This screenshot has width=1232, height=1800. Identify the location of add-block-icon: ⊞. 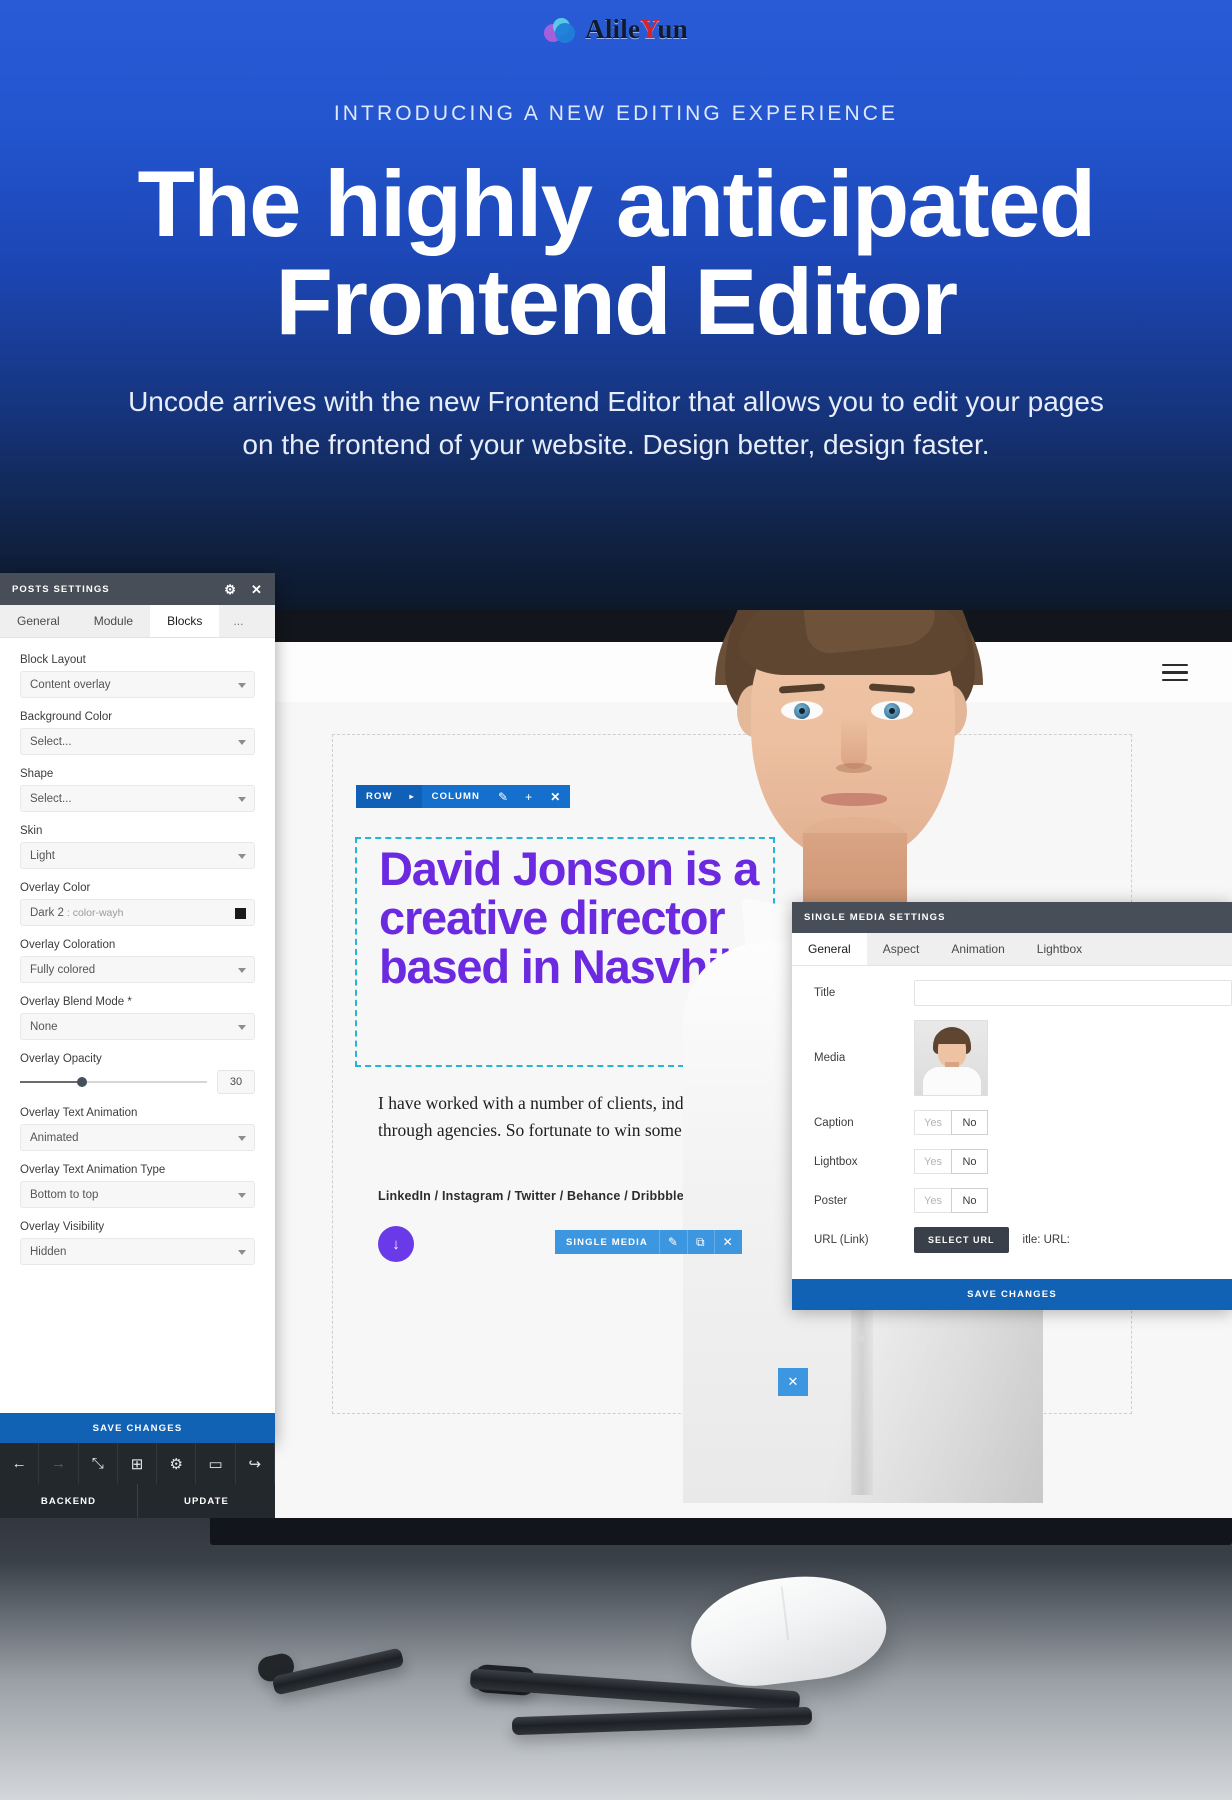
(138, 1463).